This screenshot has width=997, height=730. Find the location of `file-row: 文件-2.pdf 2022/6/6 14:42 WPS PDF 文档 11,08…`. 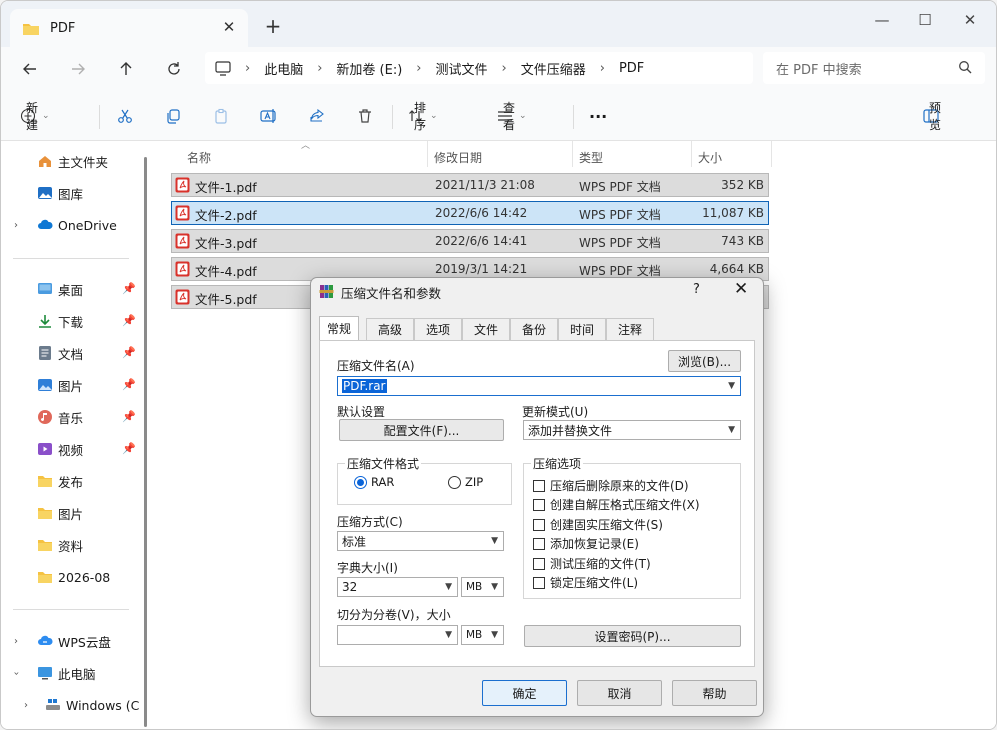

file-row: 文件-2.pdf 2022/6/6 14:42 WPS PDF 文档 11,08… is located at coordinates (470, 213).